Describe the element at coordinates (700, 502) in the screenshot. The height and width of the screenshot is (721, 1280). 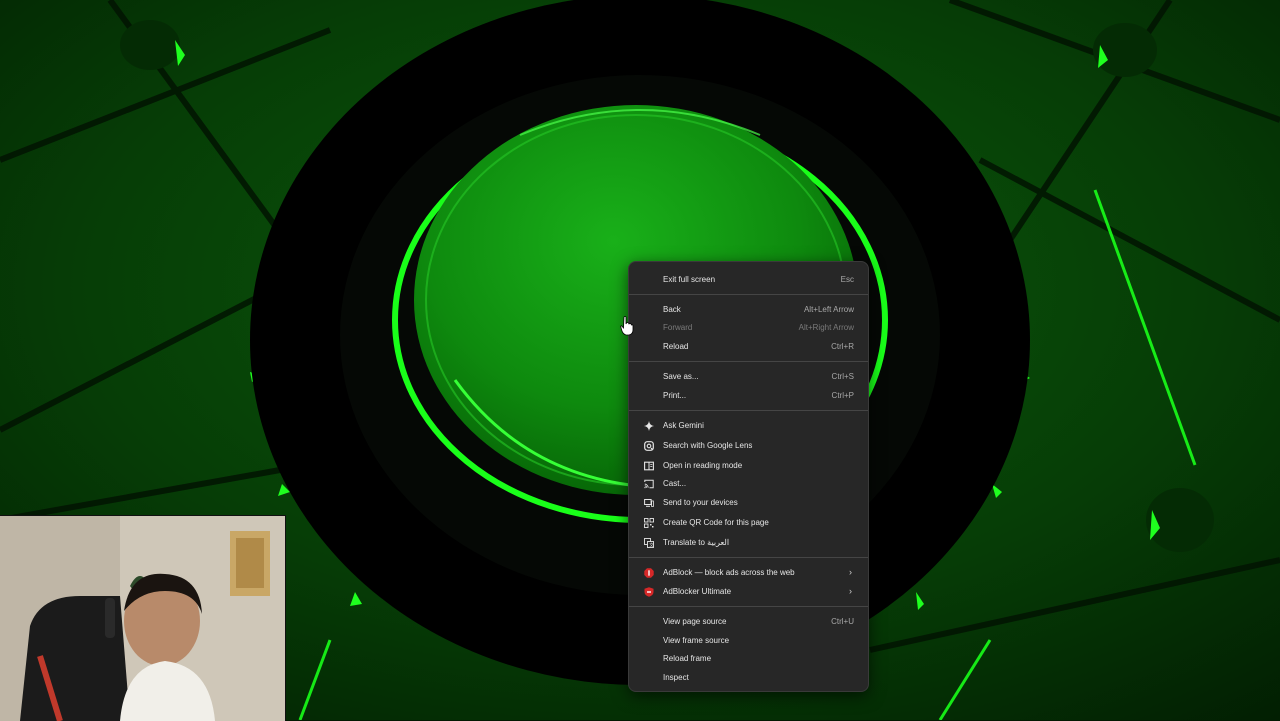
I see `menu-item-label: Send to your devices` at that location.